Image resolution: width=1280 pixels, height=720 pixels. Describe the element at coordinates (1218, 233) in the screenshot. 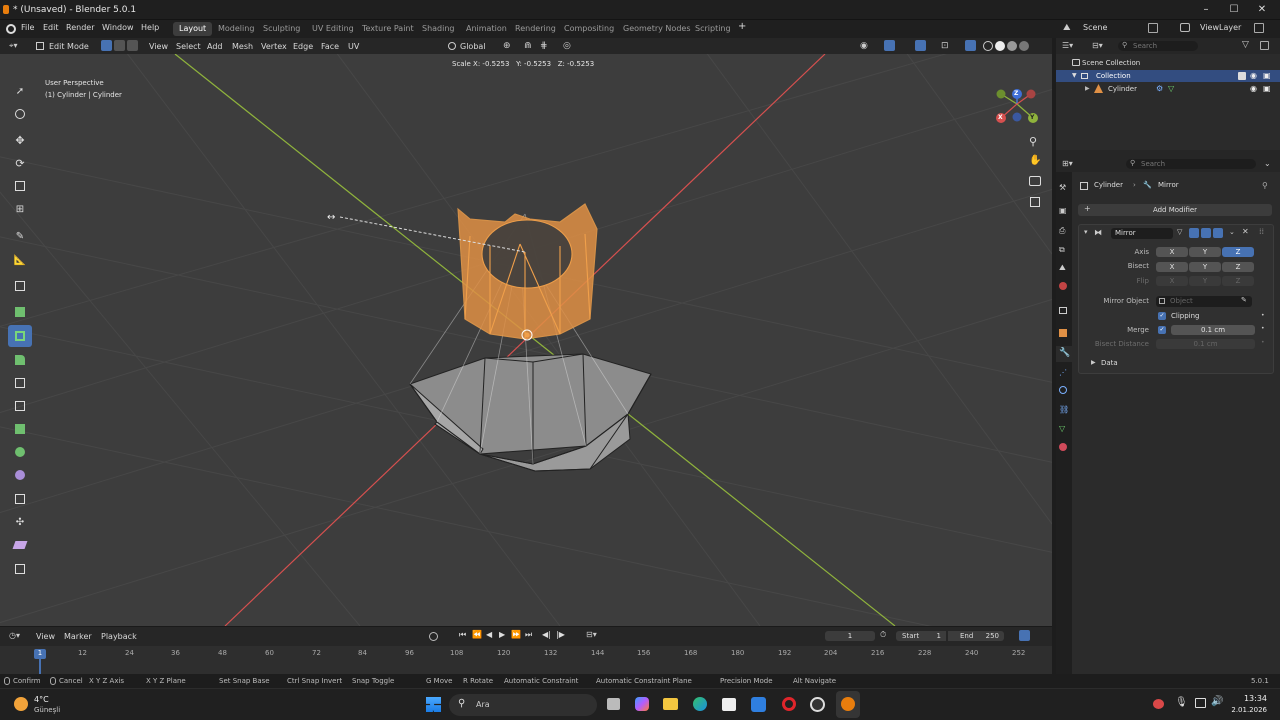

I see `render-toggle-icon` at that location.